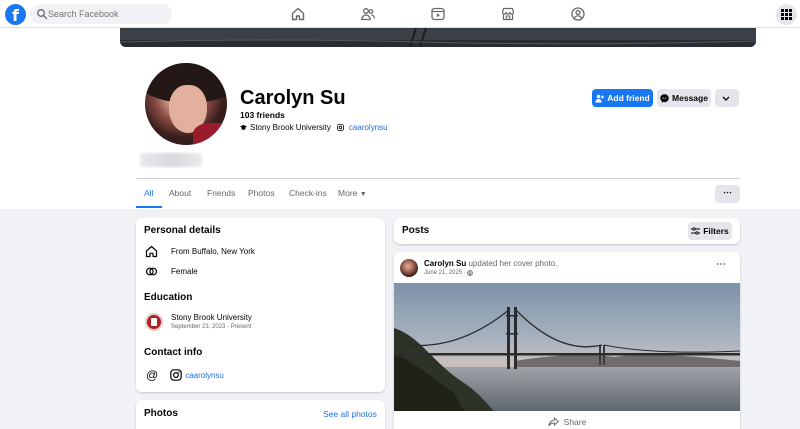  What do you see at coordinates (161, 413) in the screenshot?
I see `photos-title: Photos` at bounding box center [161, 413].